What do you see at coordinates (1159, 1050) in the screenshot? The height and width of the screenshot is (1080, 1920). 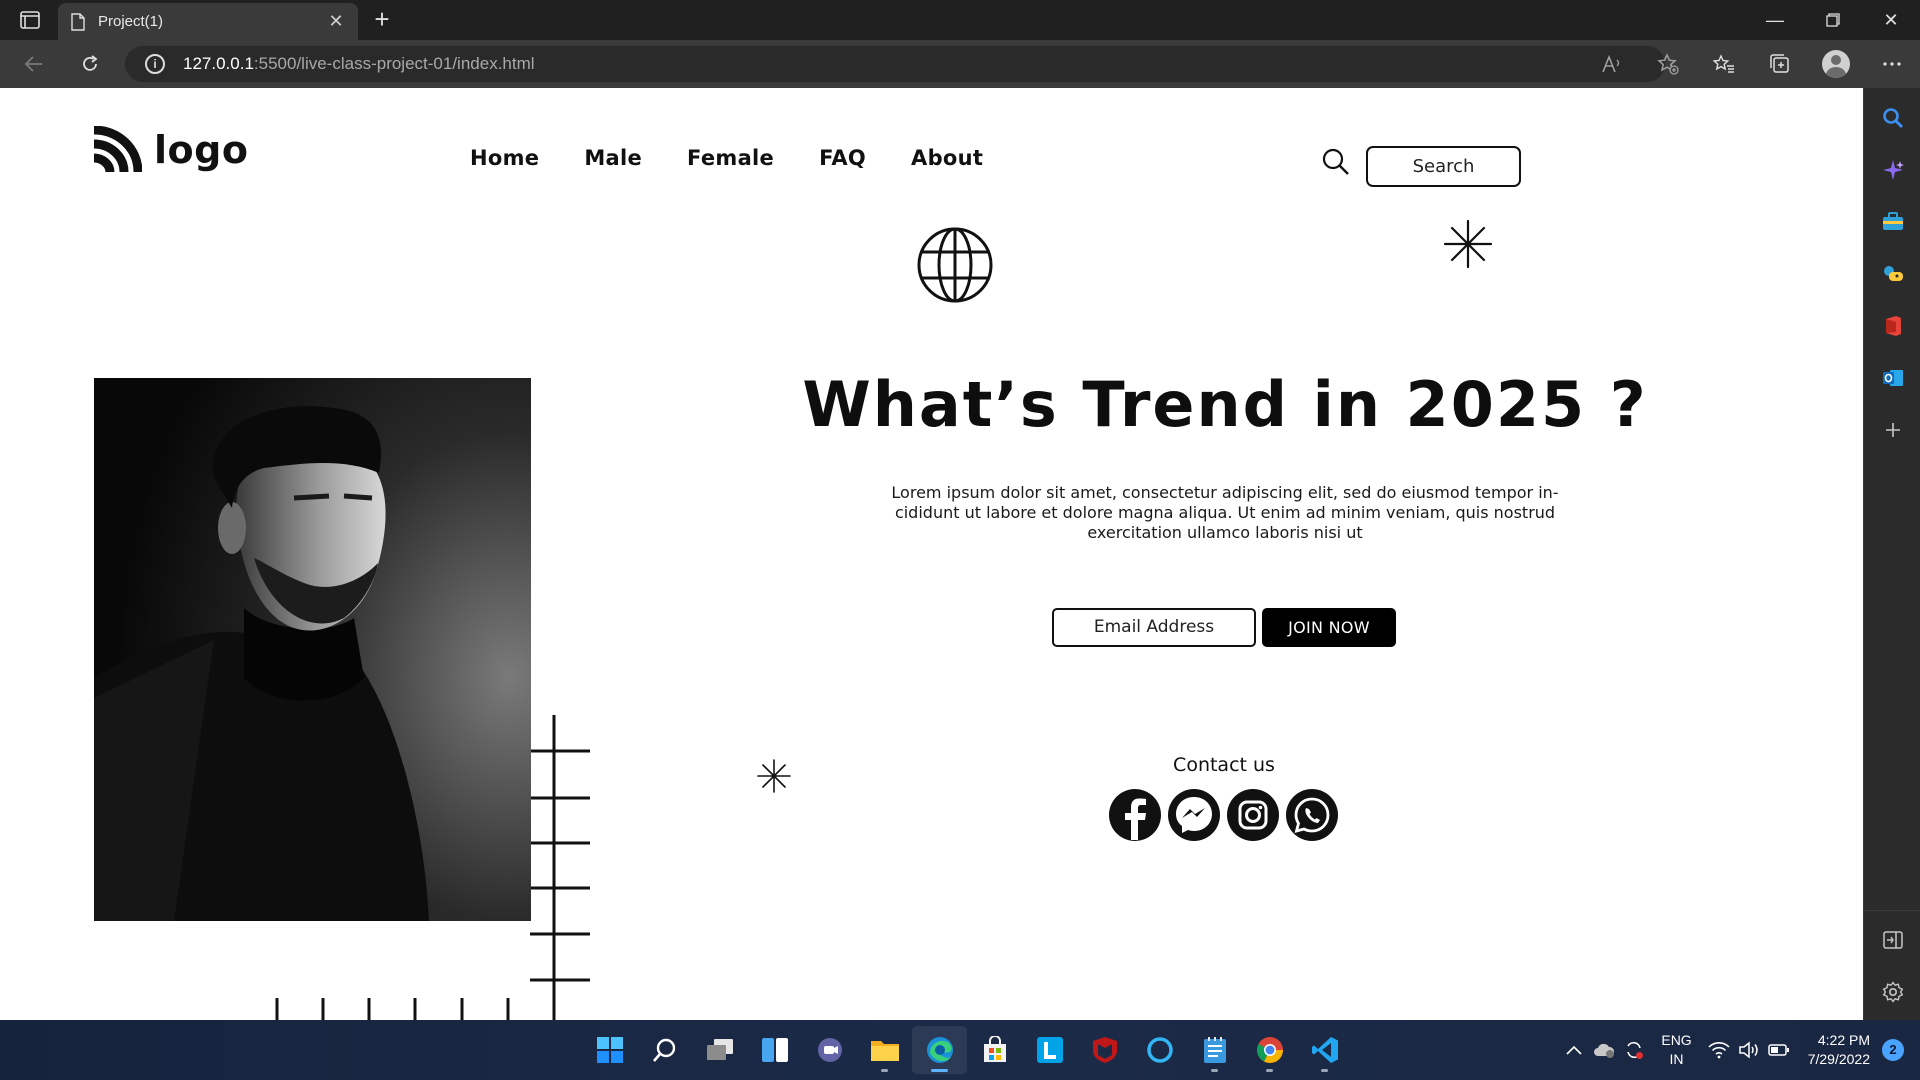 I see `cortana-icon` at bounding box center [1159, 1050].